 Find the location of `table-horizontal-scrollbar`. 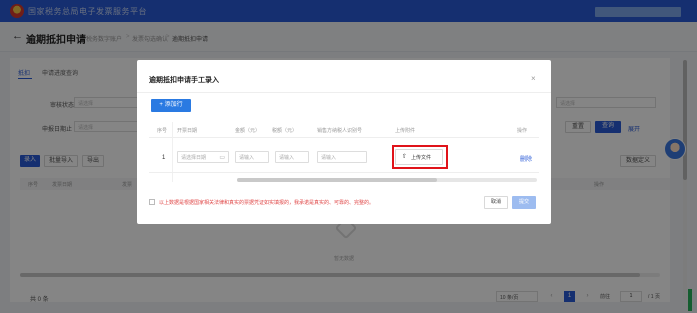

table-horizontal-scrollbar is located at coordinates (387, 180).